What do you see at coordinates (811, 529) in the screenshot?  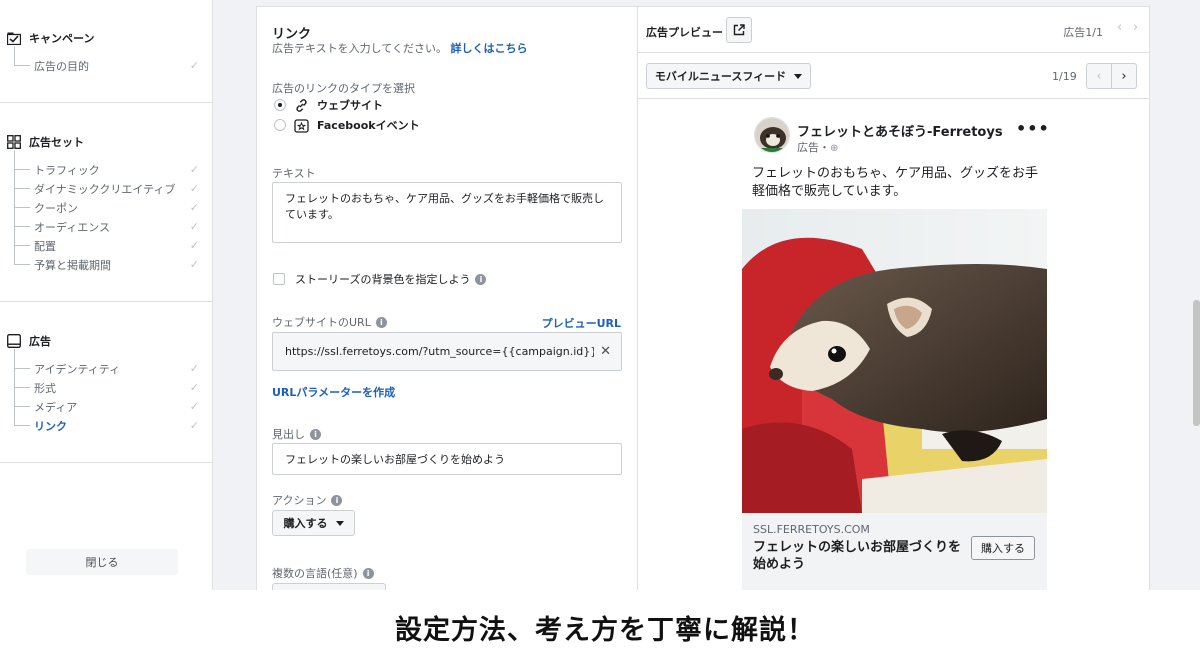 I see `domain-text: SSL.FERRETOYS.COM` at bounding box center [811, 529].